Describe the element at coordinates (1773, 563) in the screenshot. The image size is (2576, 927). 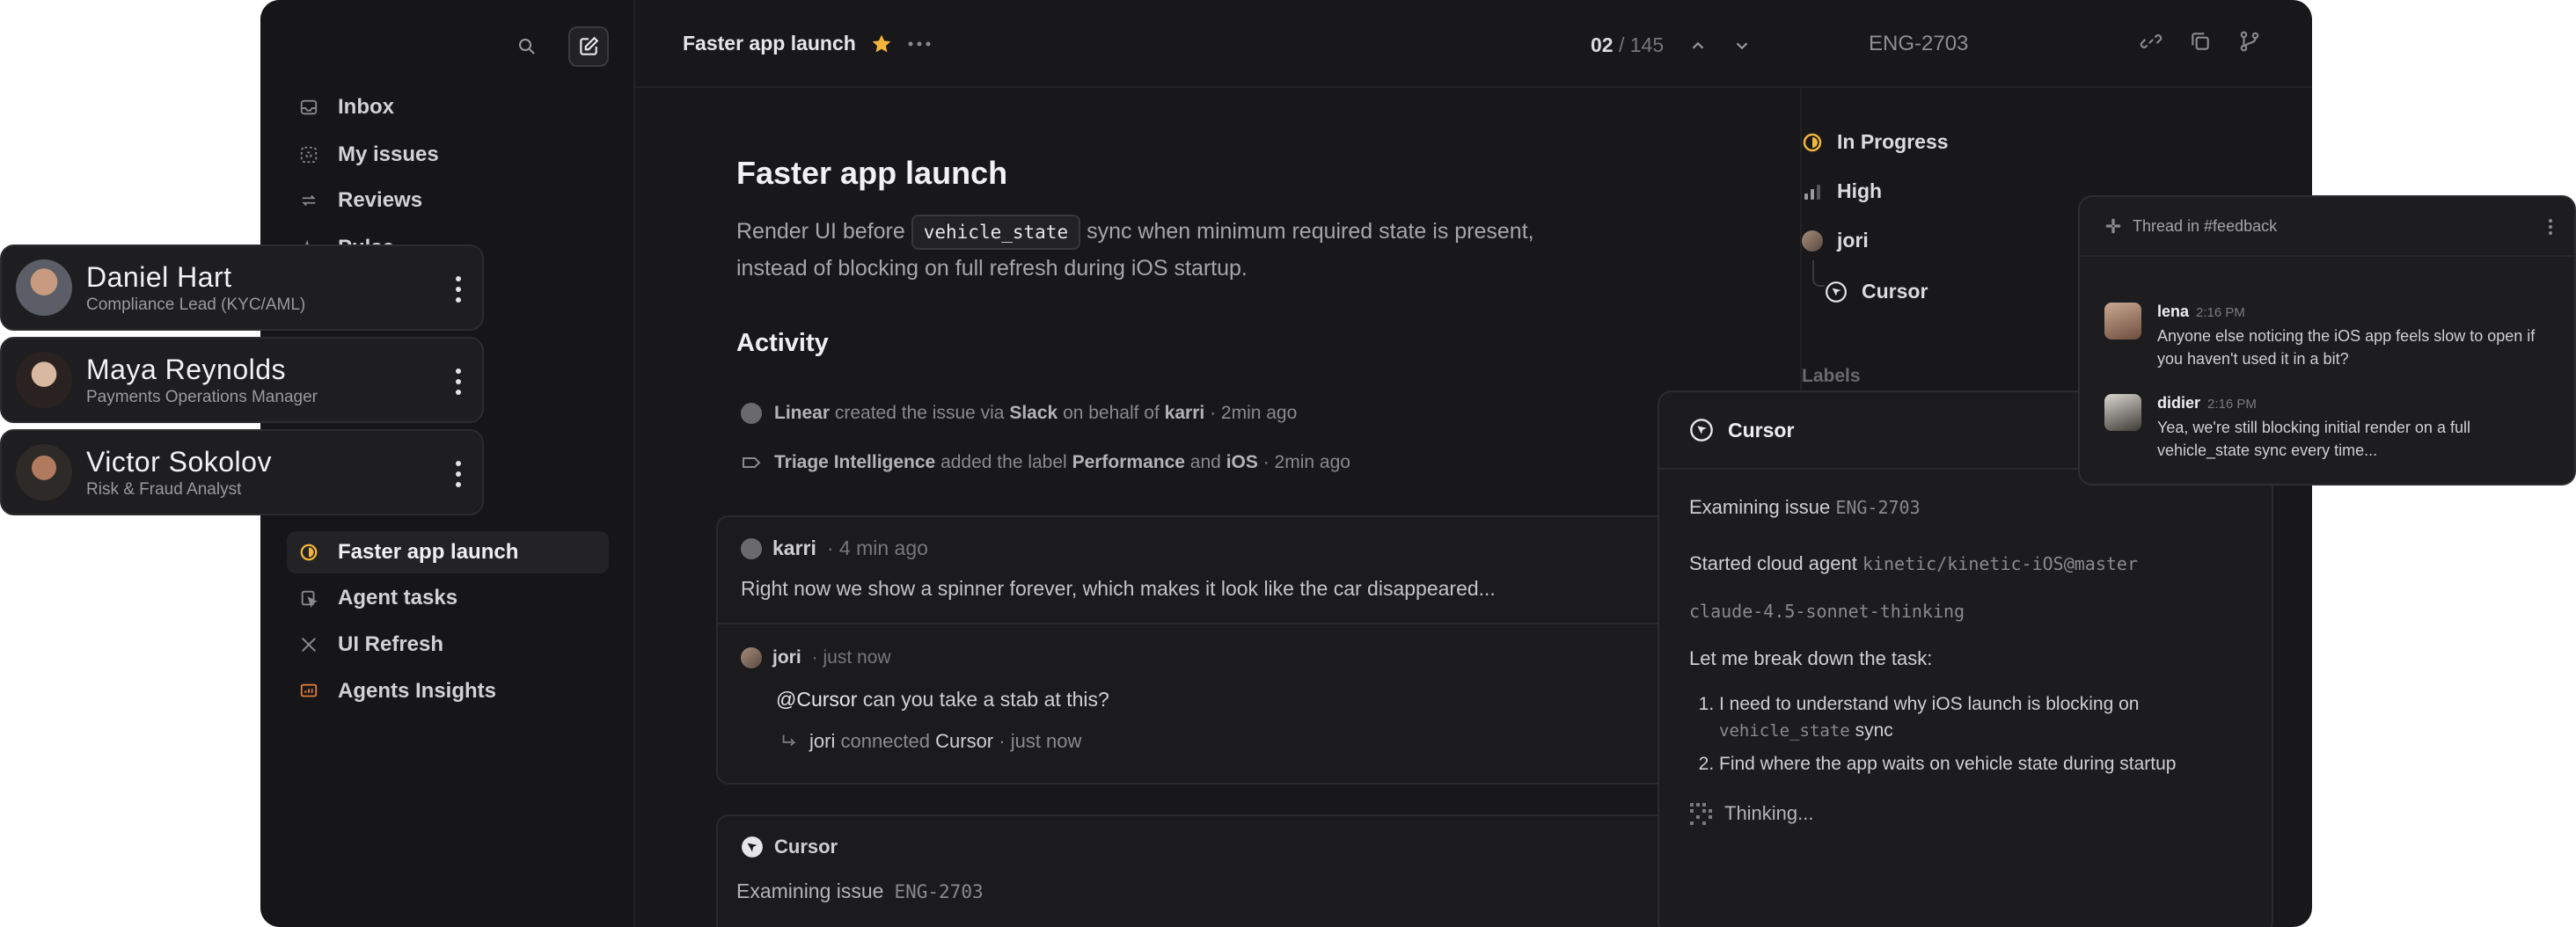
I see `text: Started cloud agent` at that location.